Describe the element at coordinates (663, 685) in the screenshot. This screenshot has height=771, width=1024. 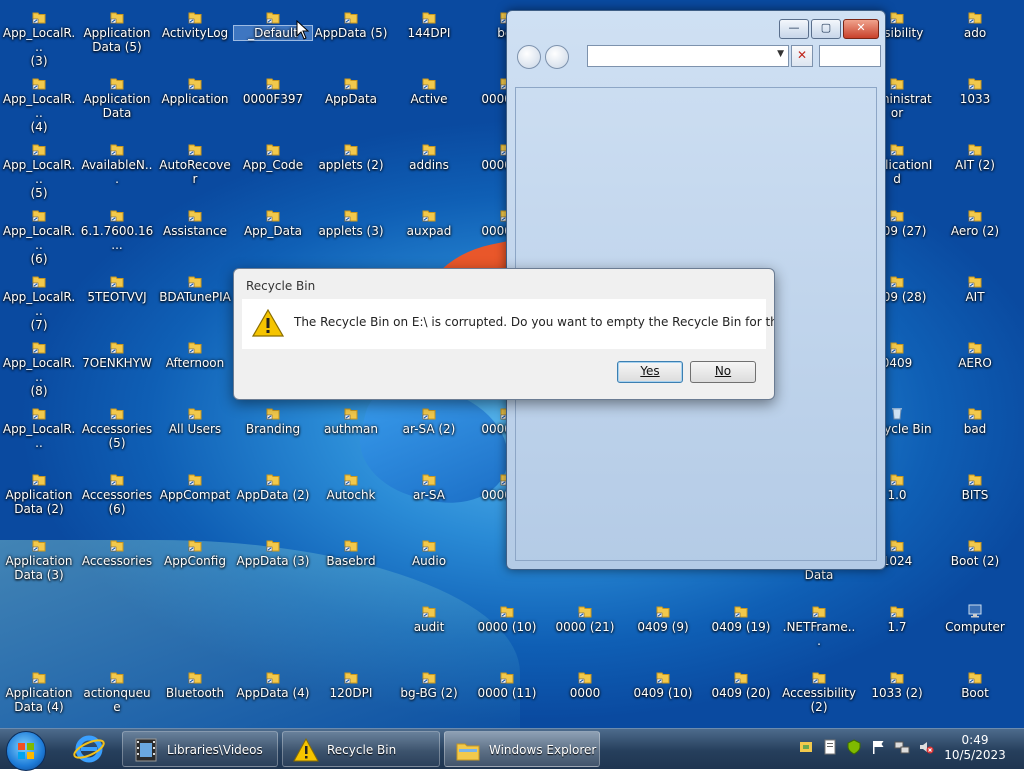
I see `desktop-icon: 0409 (10)` at that location.